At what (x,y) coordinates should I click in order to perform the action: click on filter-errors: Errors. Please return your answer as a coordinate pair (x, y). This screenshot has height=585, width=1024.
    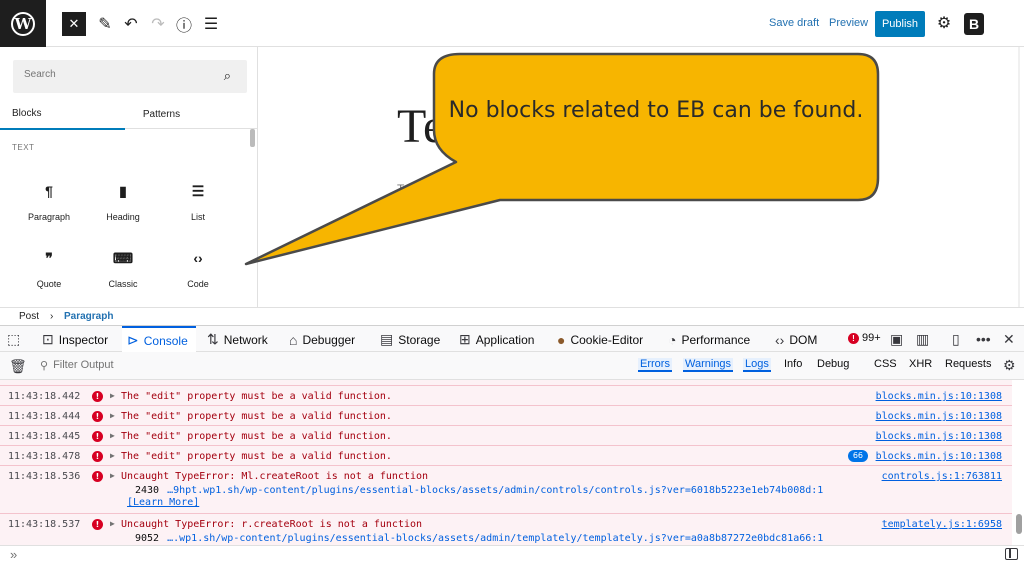
    Looking at the image, I should click on (655, 365).